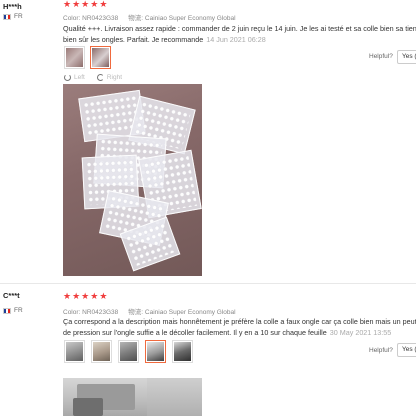  What do you see at coordinates (79, 77) in the screenshot?
I see `rotate-left-label: Left` at bounding box center [79, 77].